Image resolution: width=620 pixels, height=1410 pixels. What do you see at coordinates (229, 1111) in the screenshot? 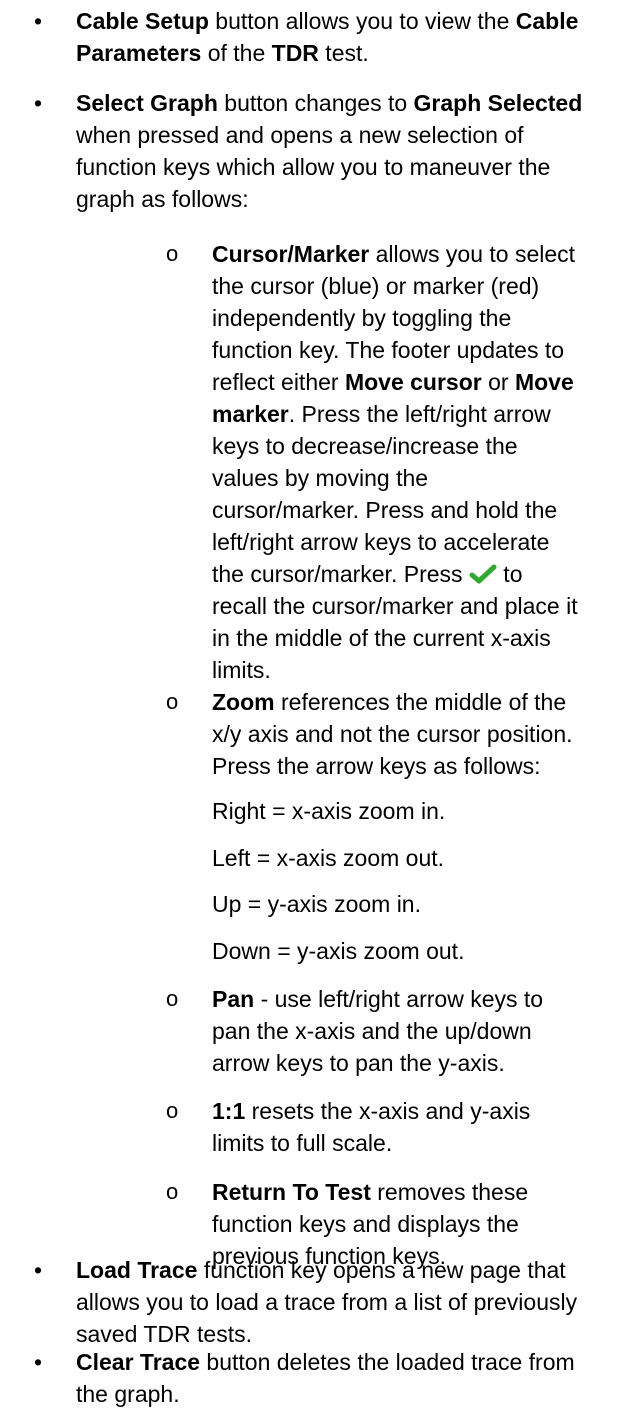
I see `term-one-to-one: 1:1` at bounding box center [229, 1111].